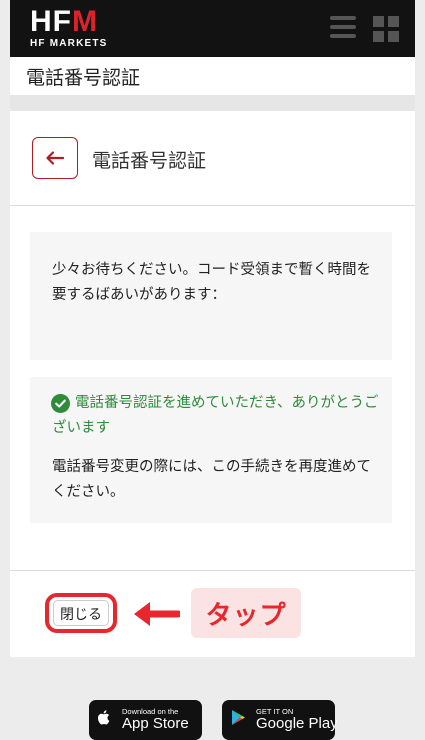 The height and width of the screenshot is (740, 425). I want to click on arrow-left-icon, so click(55, 158).